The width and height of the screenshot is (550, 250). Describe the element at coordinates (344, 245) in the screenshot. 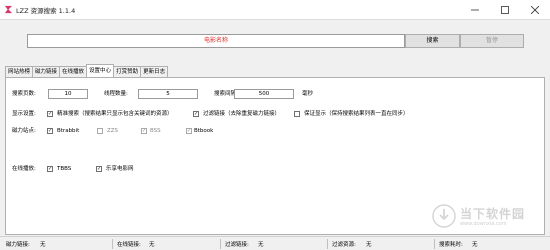

I see `status-filtered-res-label: 过滤资源:` at that location.